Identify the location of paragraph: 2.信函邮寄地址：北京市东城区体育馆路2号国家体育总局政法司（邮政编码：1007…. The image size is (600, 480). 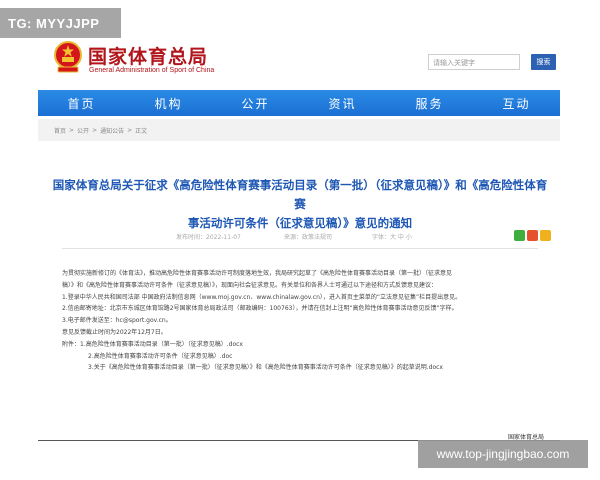
(260, 309).